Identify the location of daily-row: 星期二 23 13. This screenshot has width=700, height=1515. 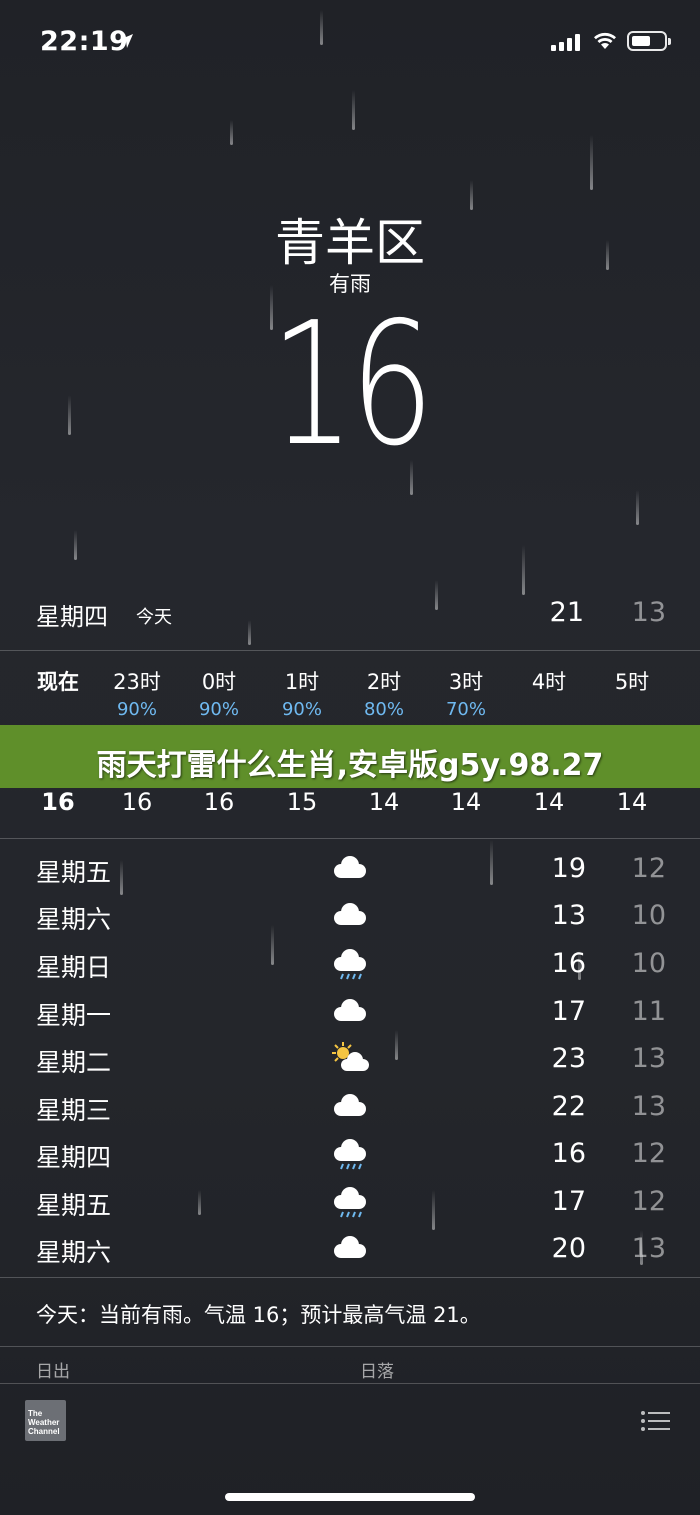
(351, 1065).